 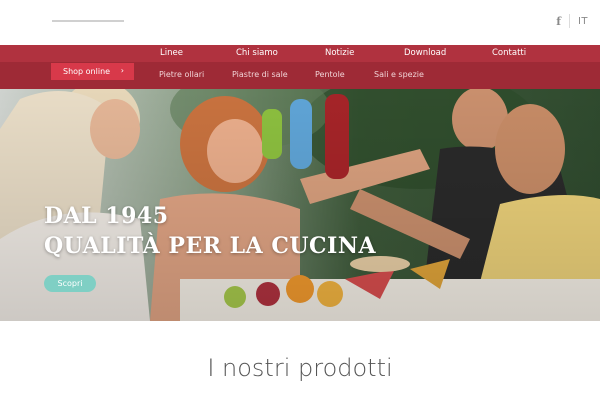 I want to click on divider, so click(x=569, y=21).